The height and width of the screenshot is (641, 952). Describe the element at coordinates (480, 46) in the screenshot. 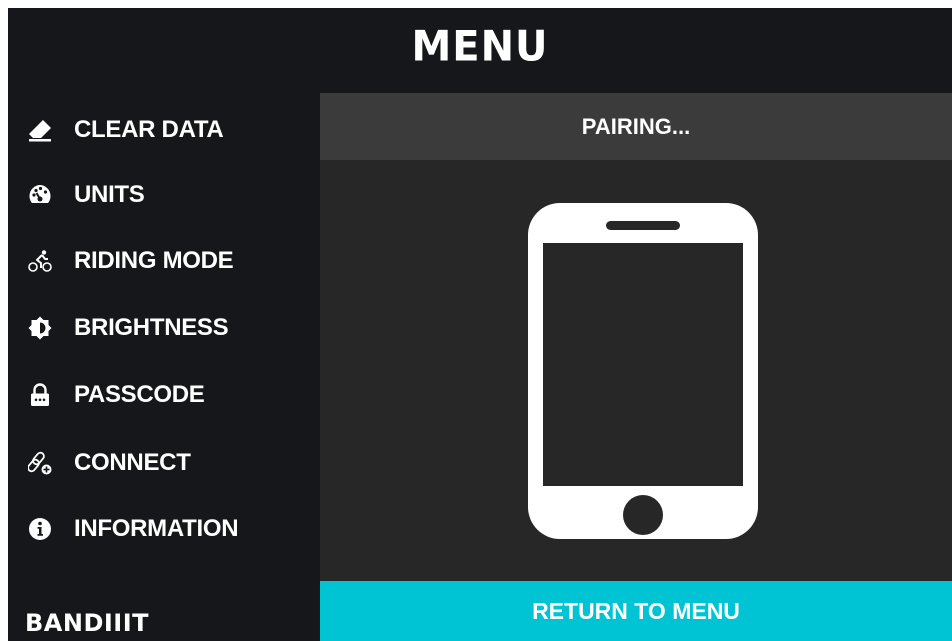

I see `page-title: MENU` at that location.